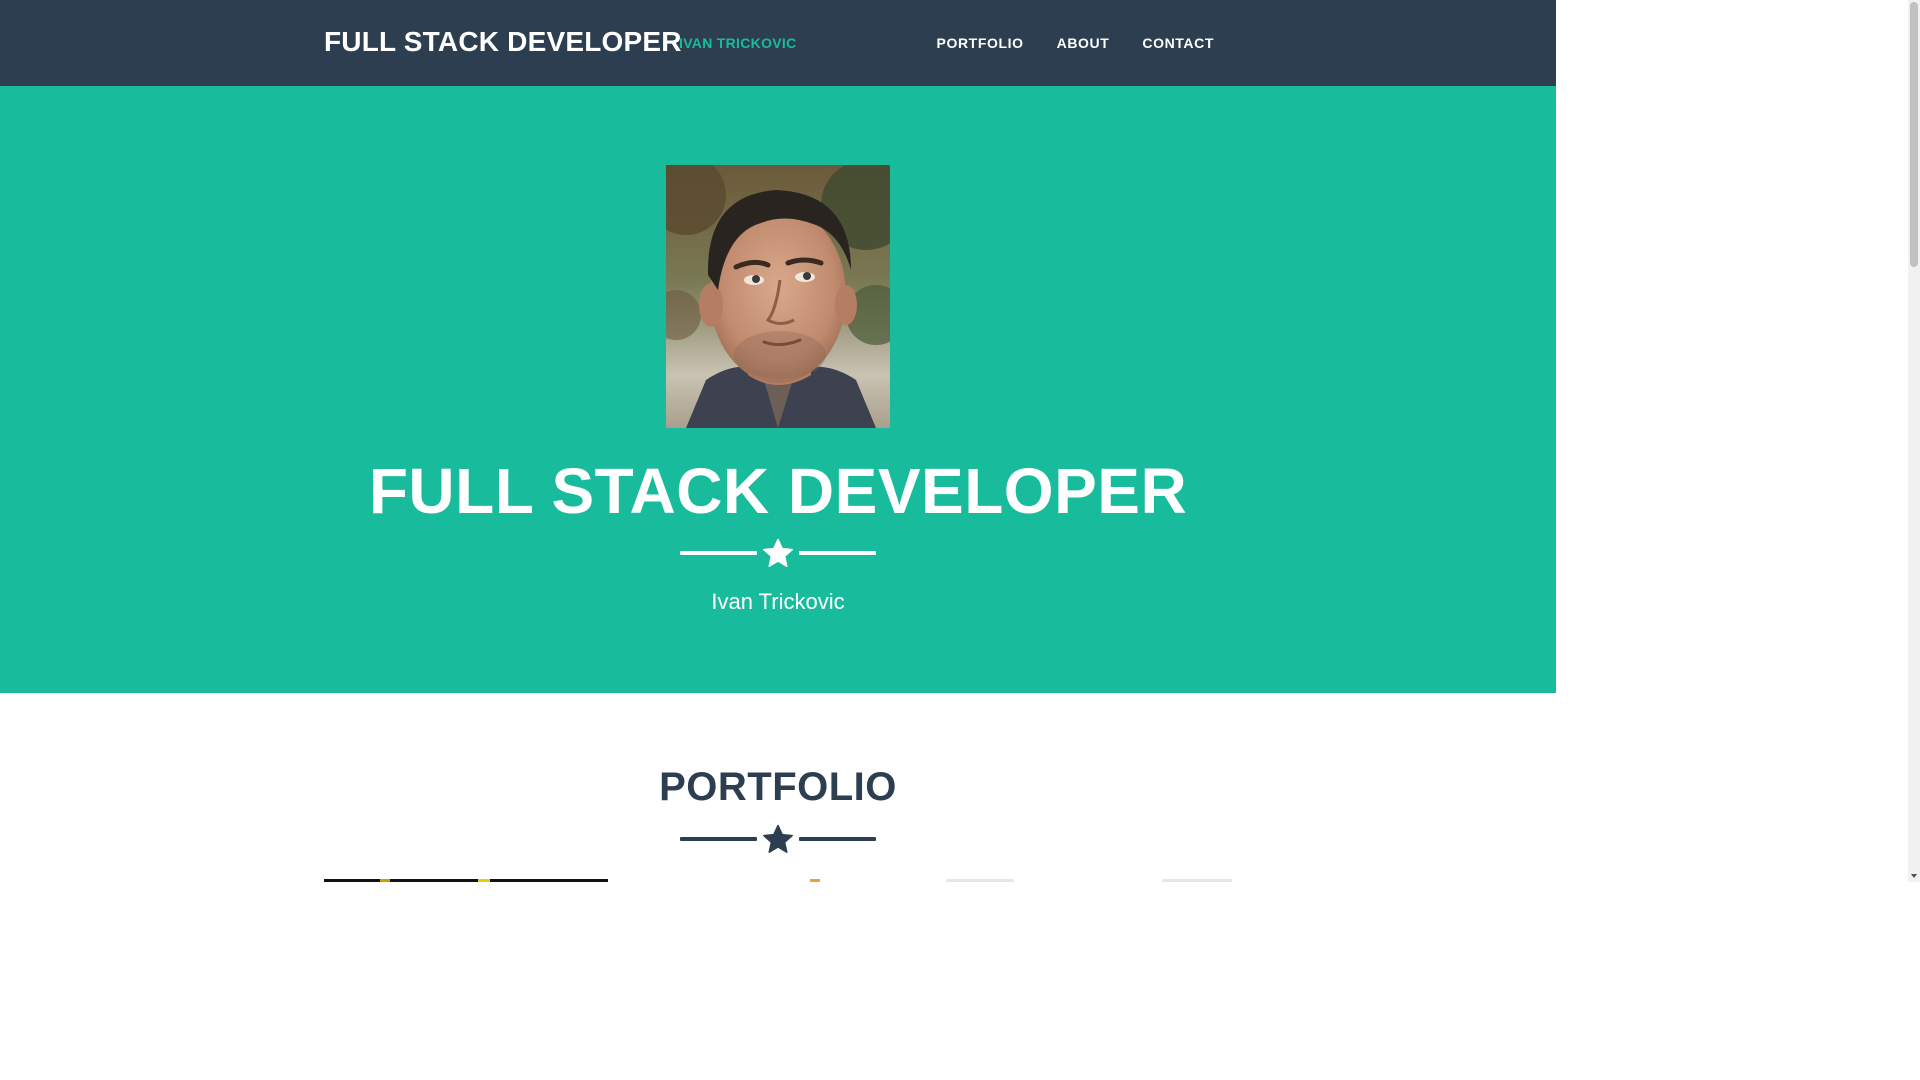  I want to click on portfolio-section: PORTFOLIO, so click(778, 787).